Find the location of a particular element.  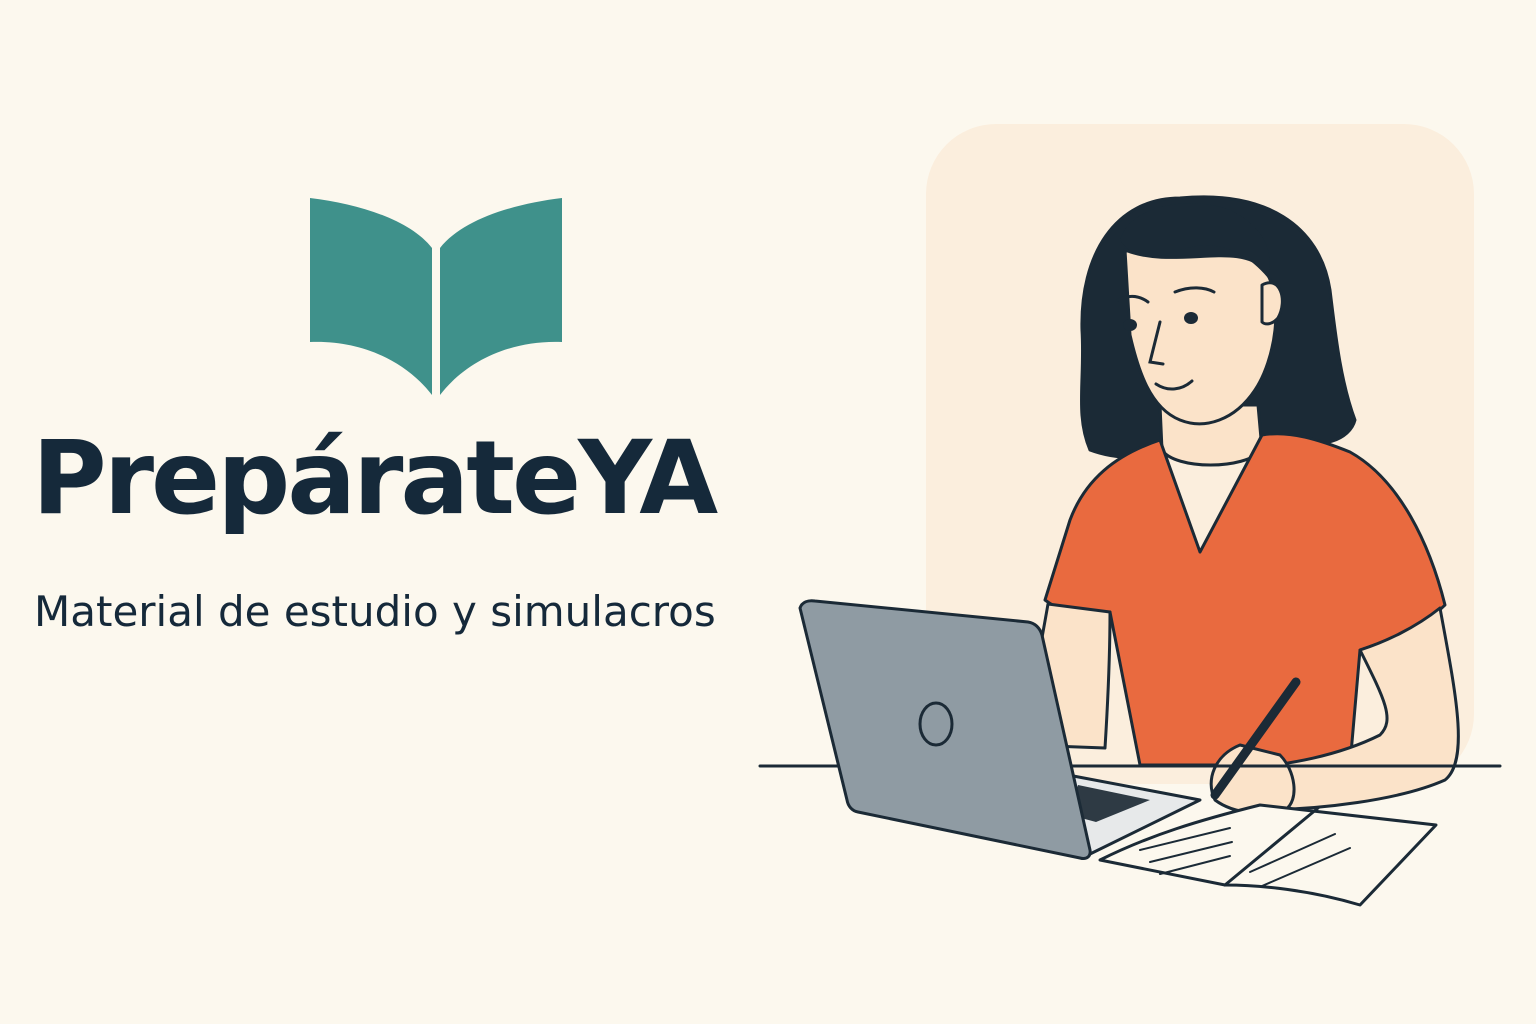

right-eye is located at coordinates (1191, 318).